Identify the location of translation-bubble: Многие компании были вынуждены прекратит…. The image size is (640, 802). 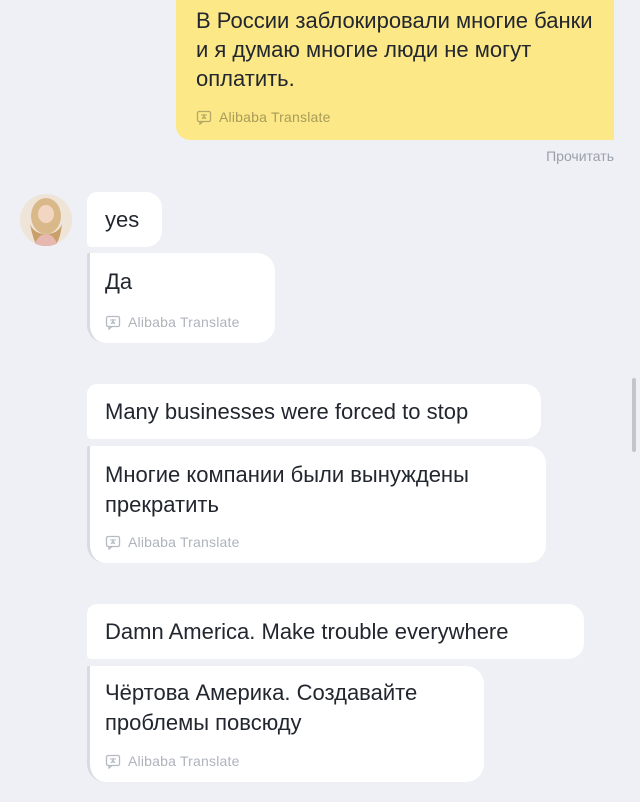
(316, 504).